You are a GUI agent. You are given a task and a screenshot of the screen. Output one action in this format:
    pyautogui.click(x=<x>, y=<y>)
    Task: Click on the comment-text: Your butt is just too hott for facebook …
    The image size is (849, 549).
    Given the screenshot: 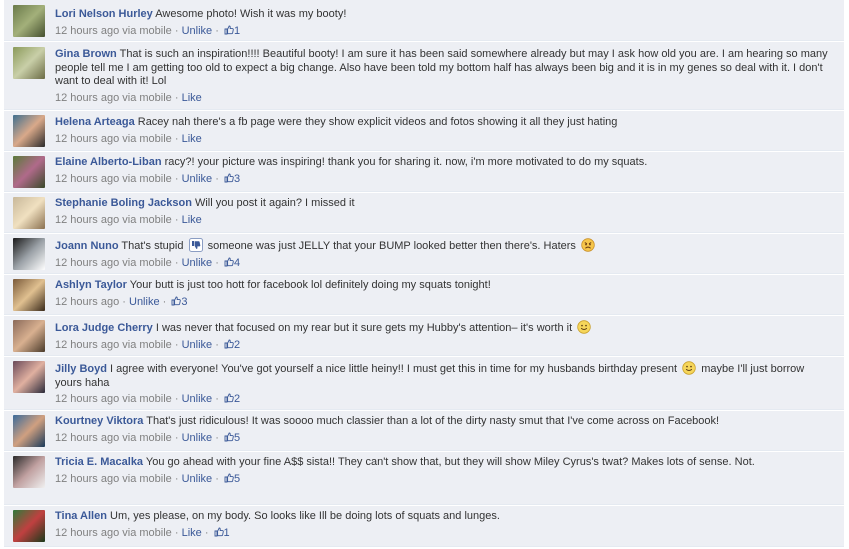 What is the action you would take?
    pyautogui.click(x=310, y=285)
    